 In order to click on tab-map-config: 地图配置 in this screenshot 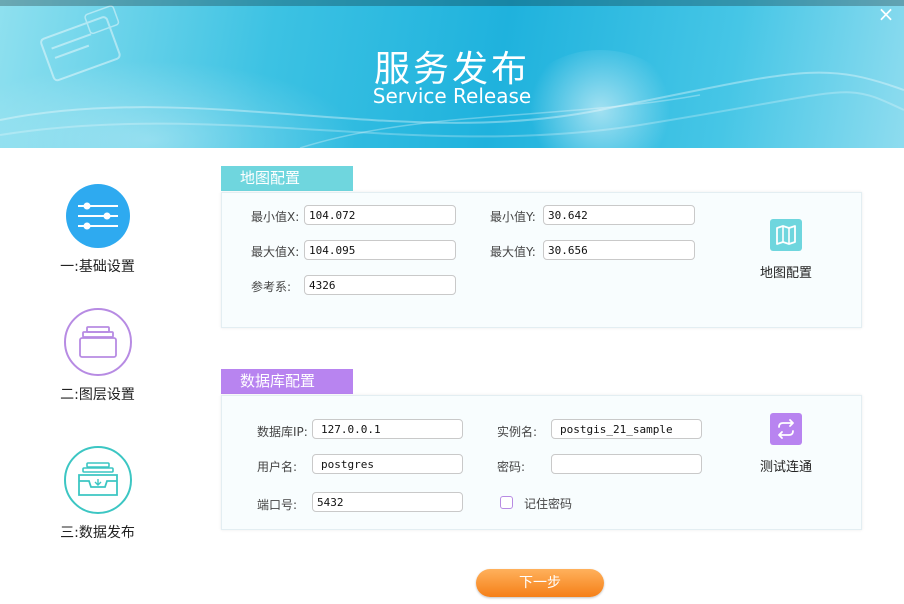, I will do `click(287, 178)`.